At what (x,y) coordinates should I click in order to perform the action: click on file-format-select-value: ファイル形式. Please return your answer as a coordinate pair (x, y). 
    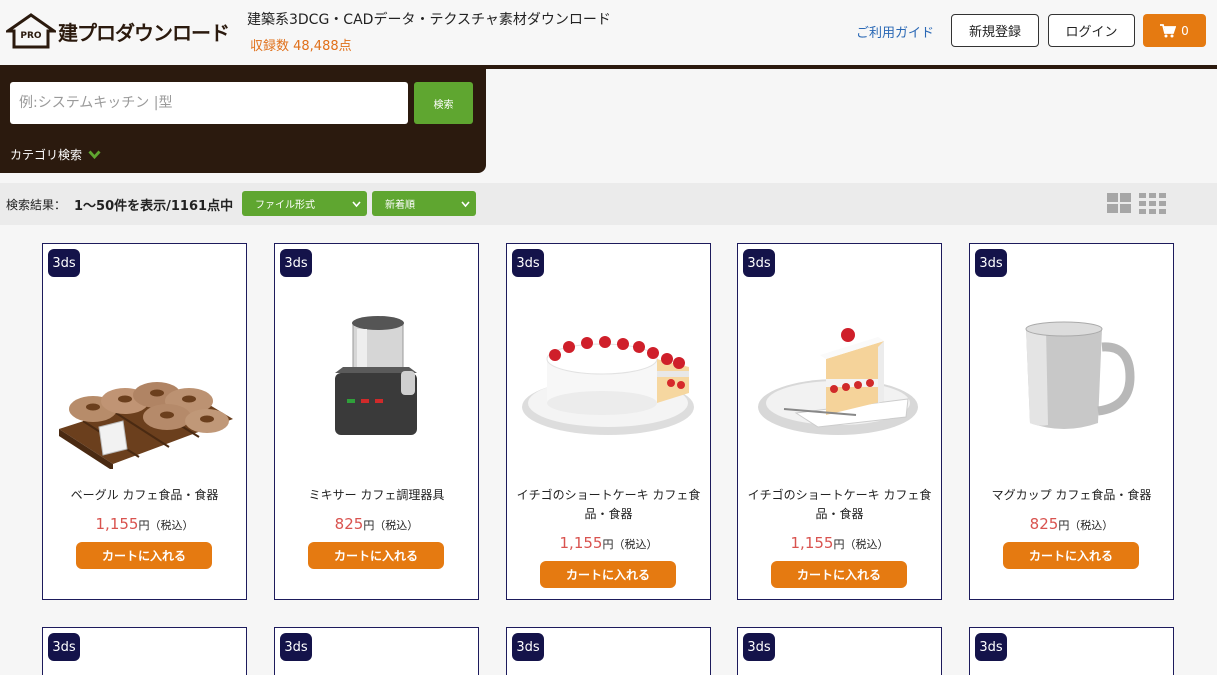
    Looking at the image, I should click on (285, 205).